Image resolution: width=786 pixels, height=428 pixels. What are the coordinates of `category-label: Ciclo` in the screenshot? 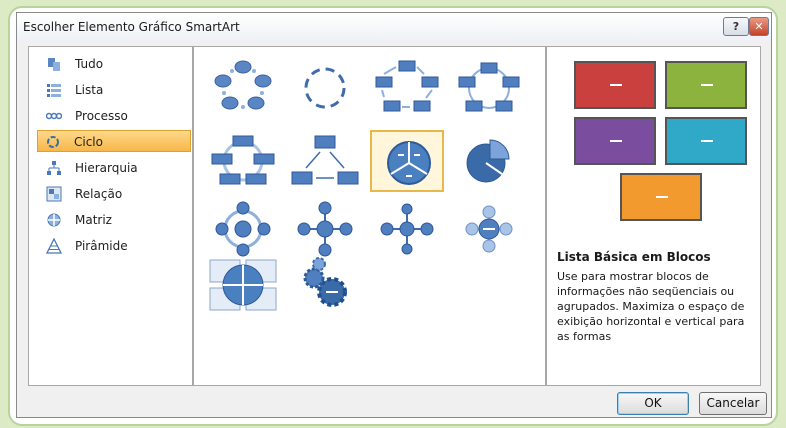 It's located at (88, 142).